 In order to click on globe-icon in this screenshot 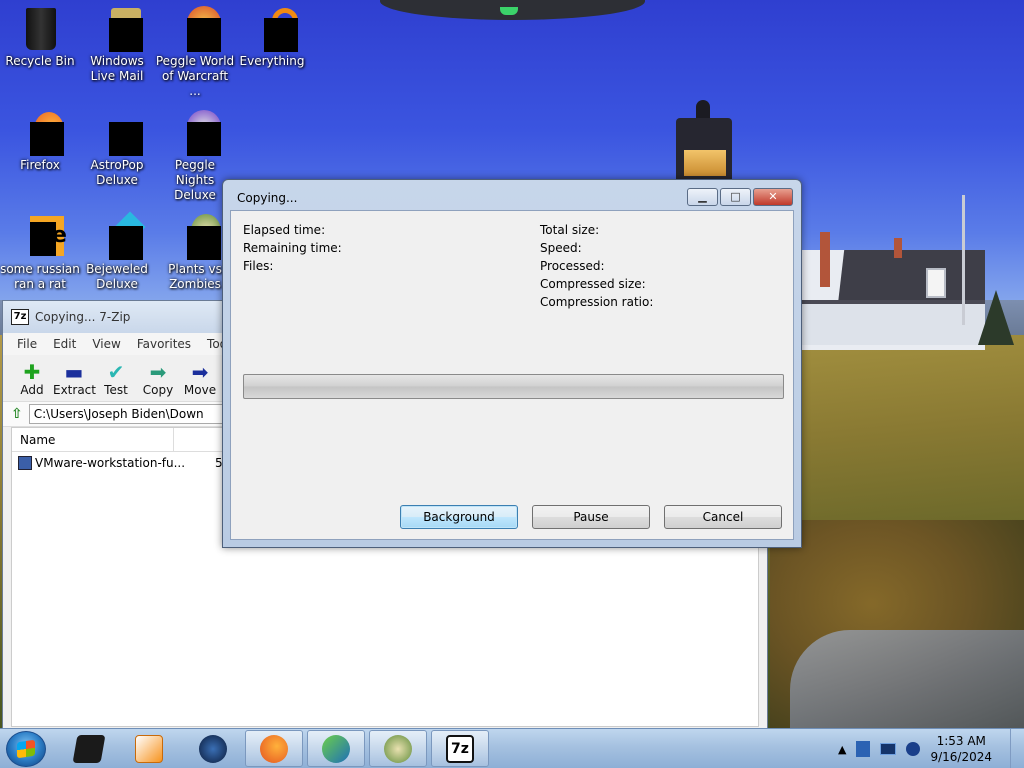, I will do `click(213, 748)`.